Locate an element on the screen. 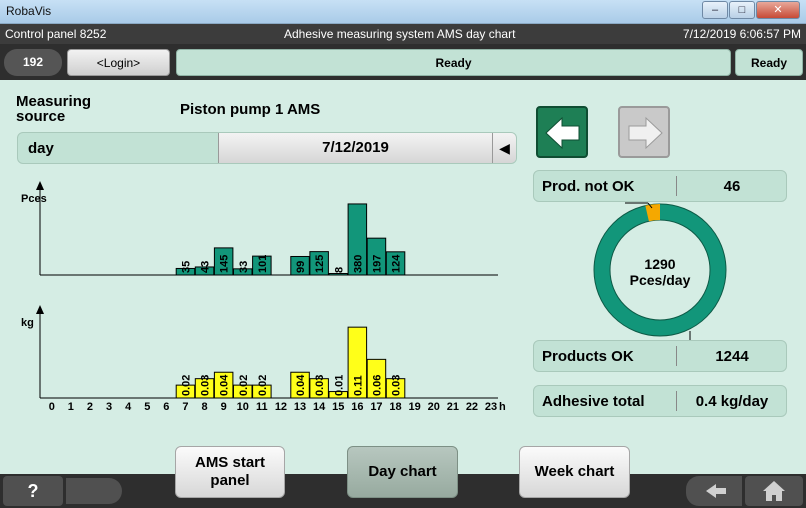 This screenshot has height=508, width=806. kg-value-label-17: 0.06 is located at coordinates (377, 385).